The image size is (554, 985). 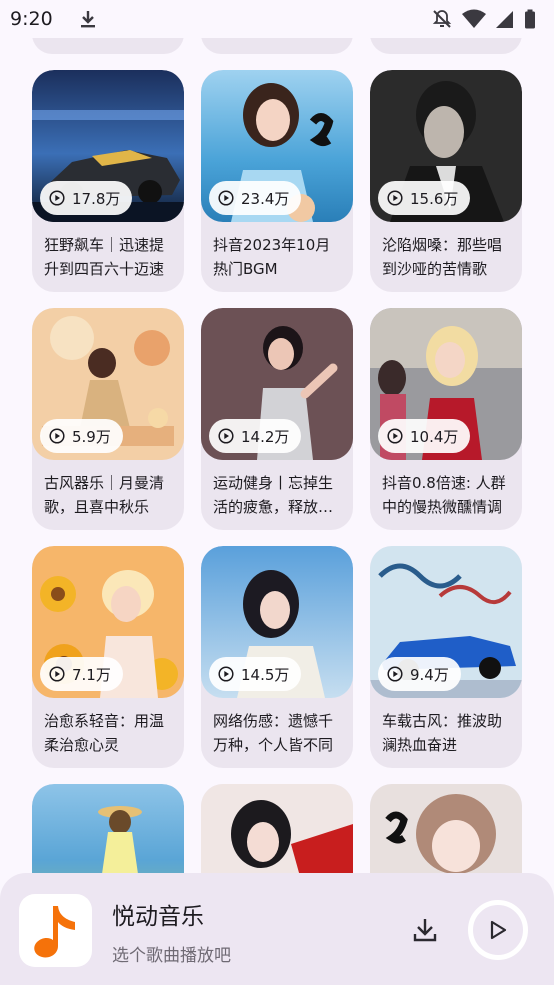 What do you see at coordinates (530, 19) in the screenshot?
I see `battery-icon` at bounding box center [530, 19].